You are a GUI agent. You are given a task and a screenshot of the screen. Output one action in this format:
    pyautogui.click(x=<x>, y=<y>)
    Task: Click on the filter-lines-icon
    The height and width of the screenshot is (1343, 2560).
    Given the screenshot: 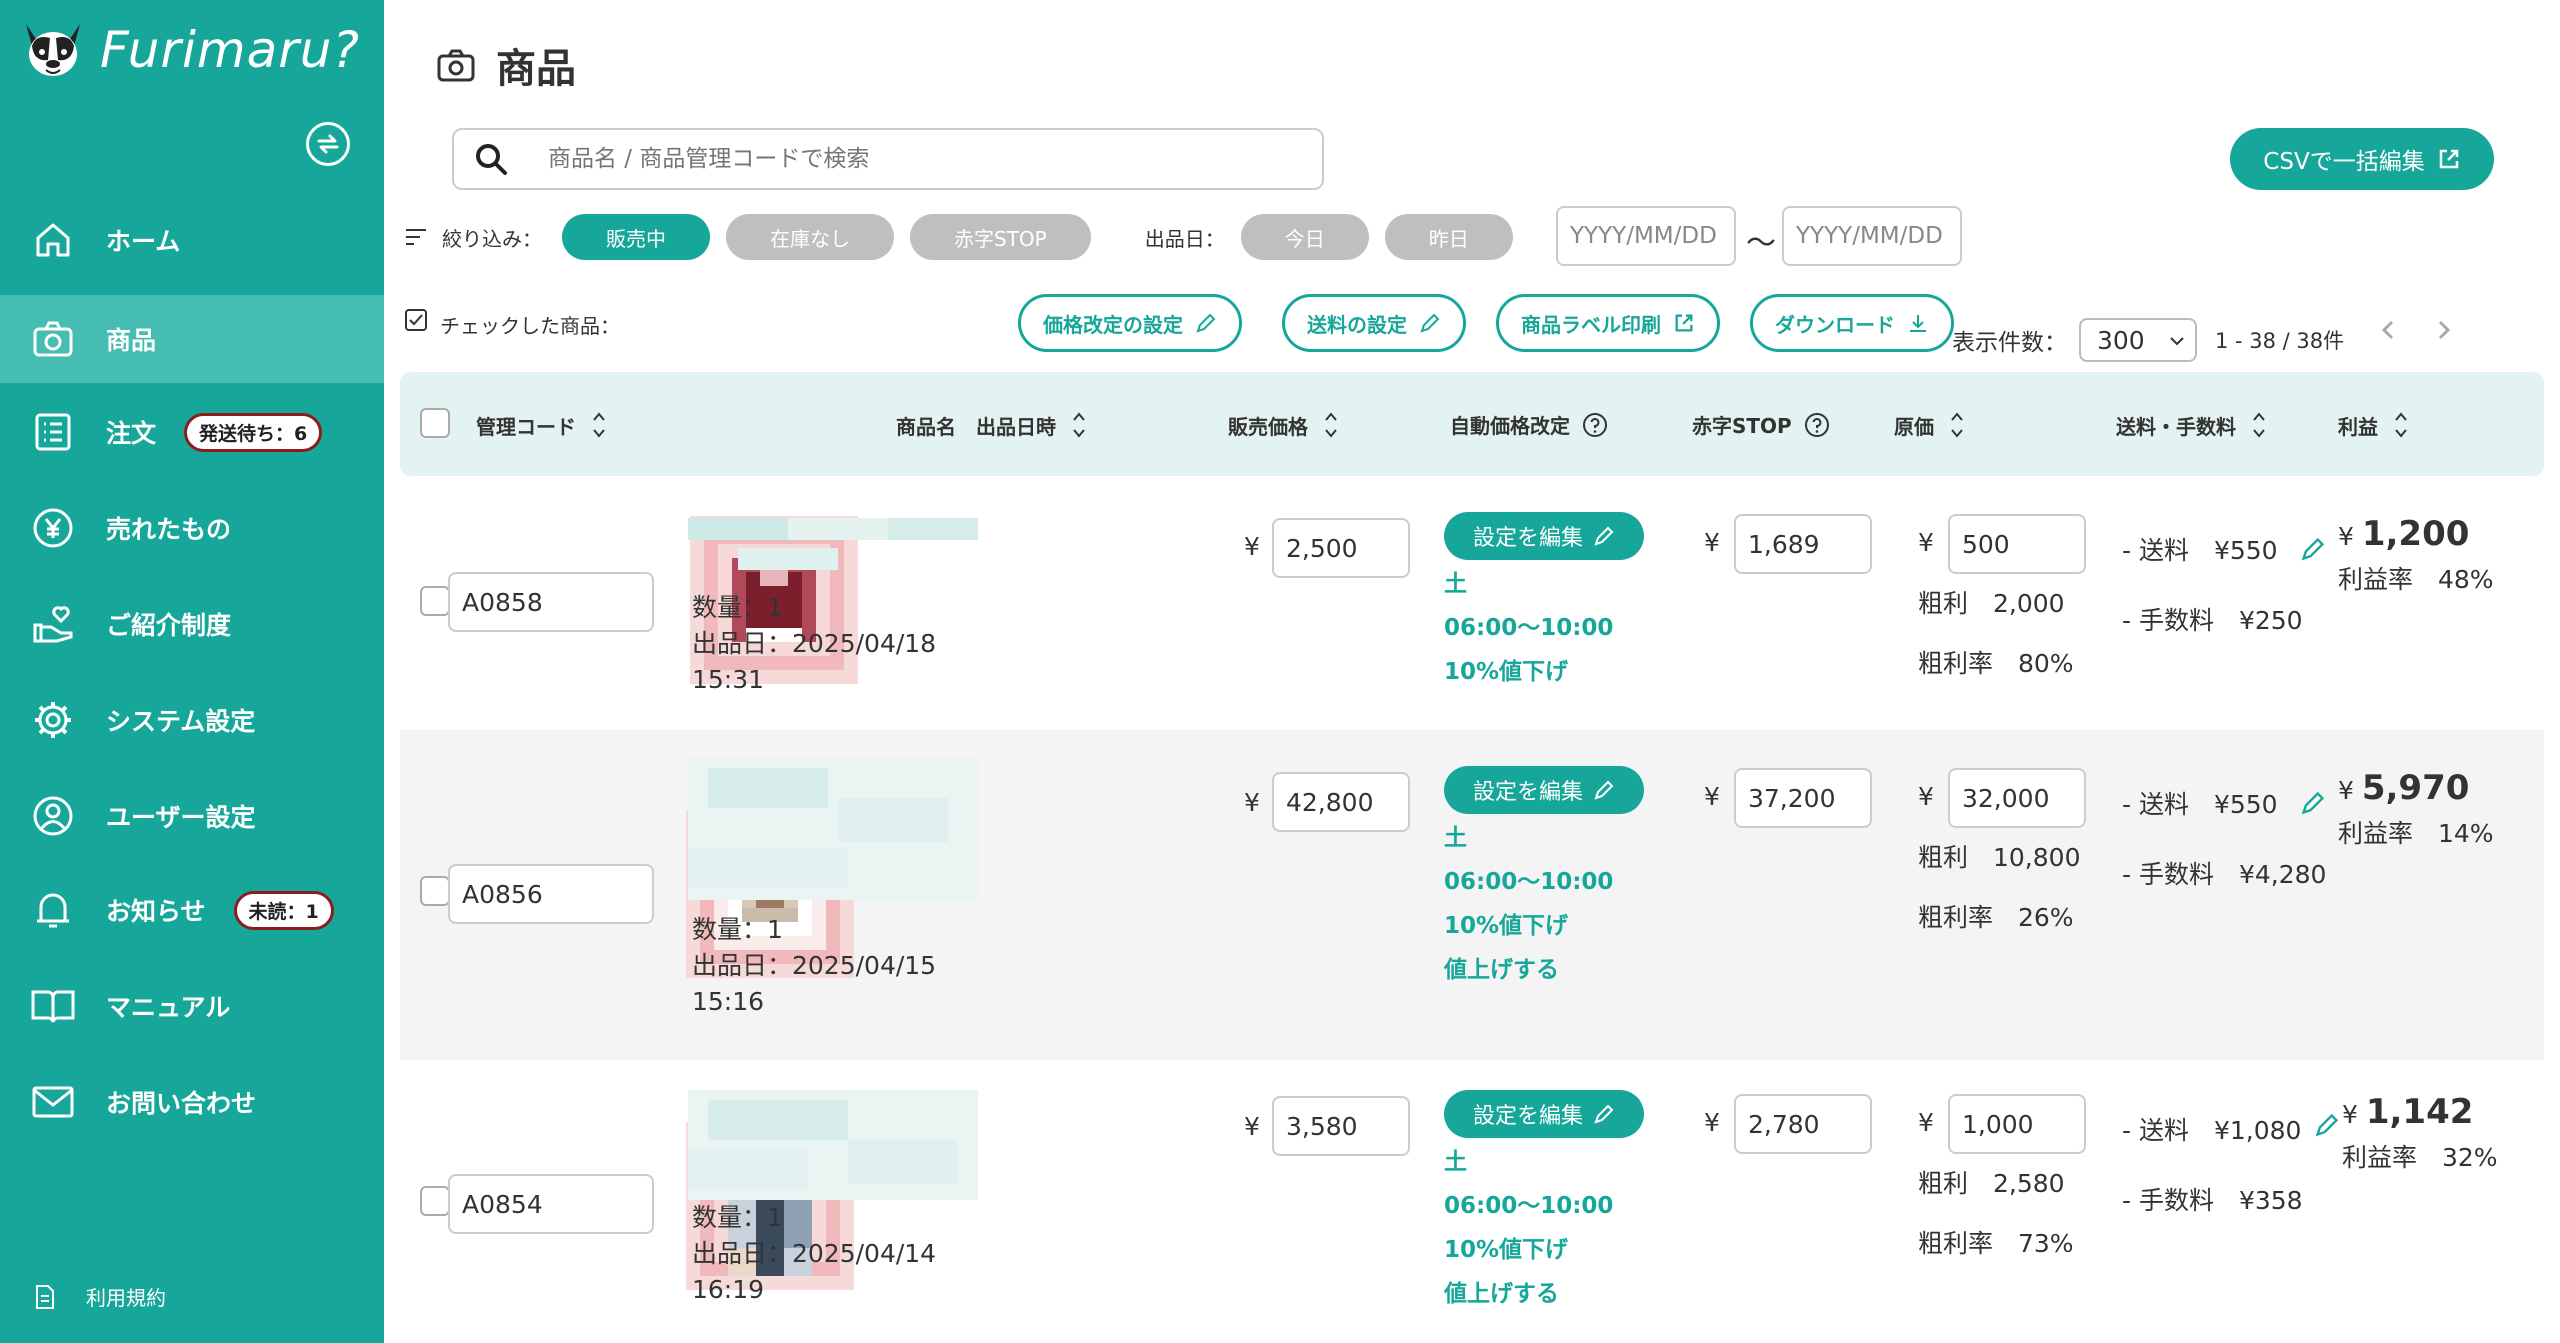 What is the action you would take?
    pyautogui.click(x=416, y=237)
    